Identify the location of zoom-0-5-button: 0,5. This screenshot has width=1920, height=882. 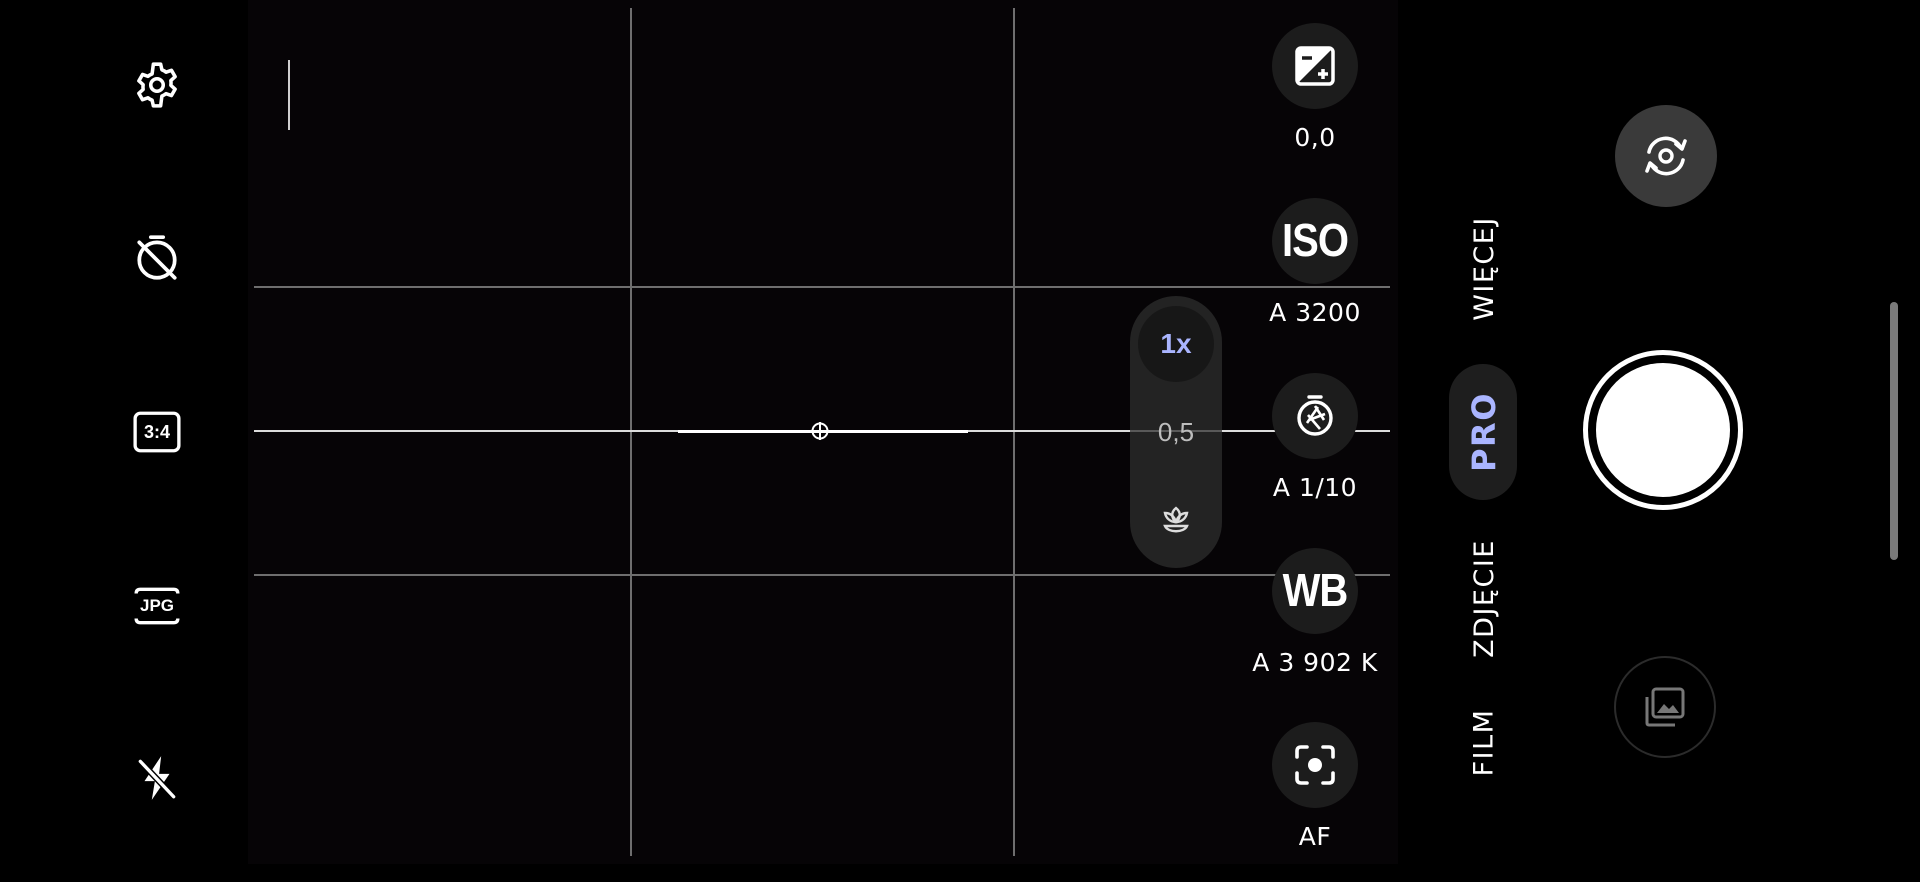
(1176, 432).